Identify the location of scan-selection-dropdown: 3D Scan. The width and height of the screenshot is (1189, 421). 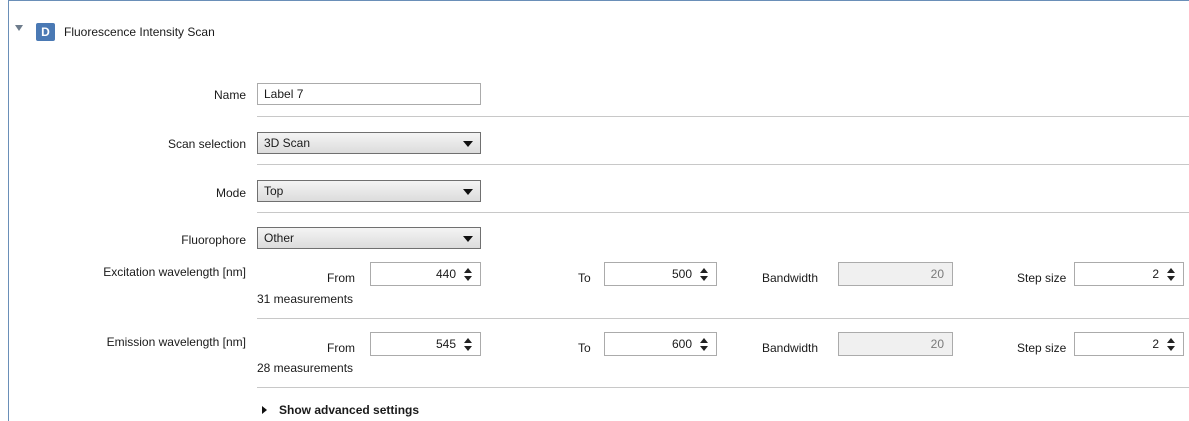
(369, 143).